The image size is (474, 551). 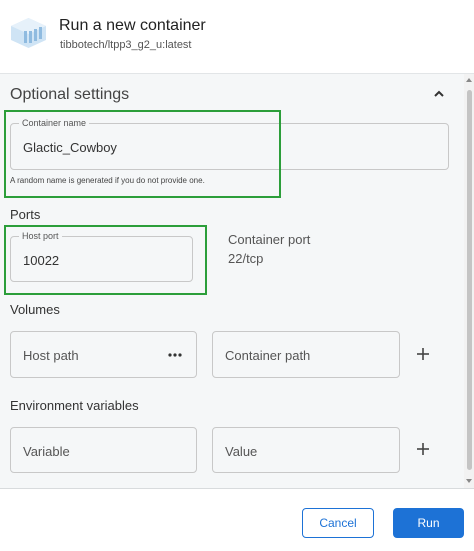 What do you see at coordinates (338, 523) in the screenshot?
I see `cancel-button: Cancel` at bounding box center [338, 523].